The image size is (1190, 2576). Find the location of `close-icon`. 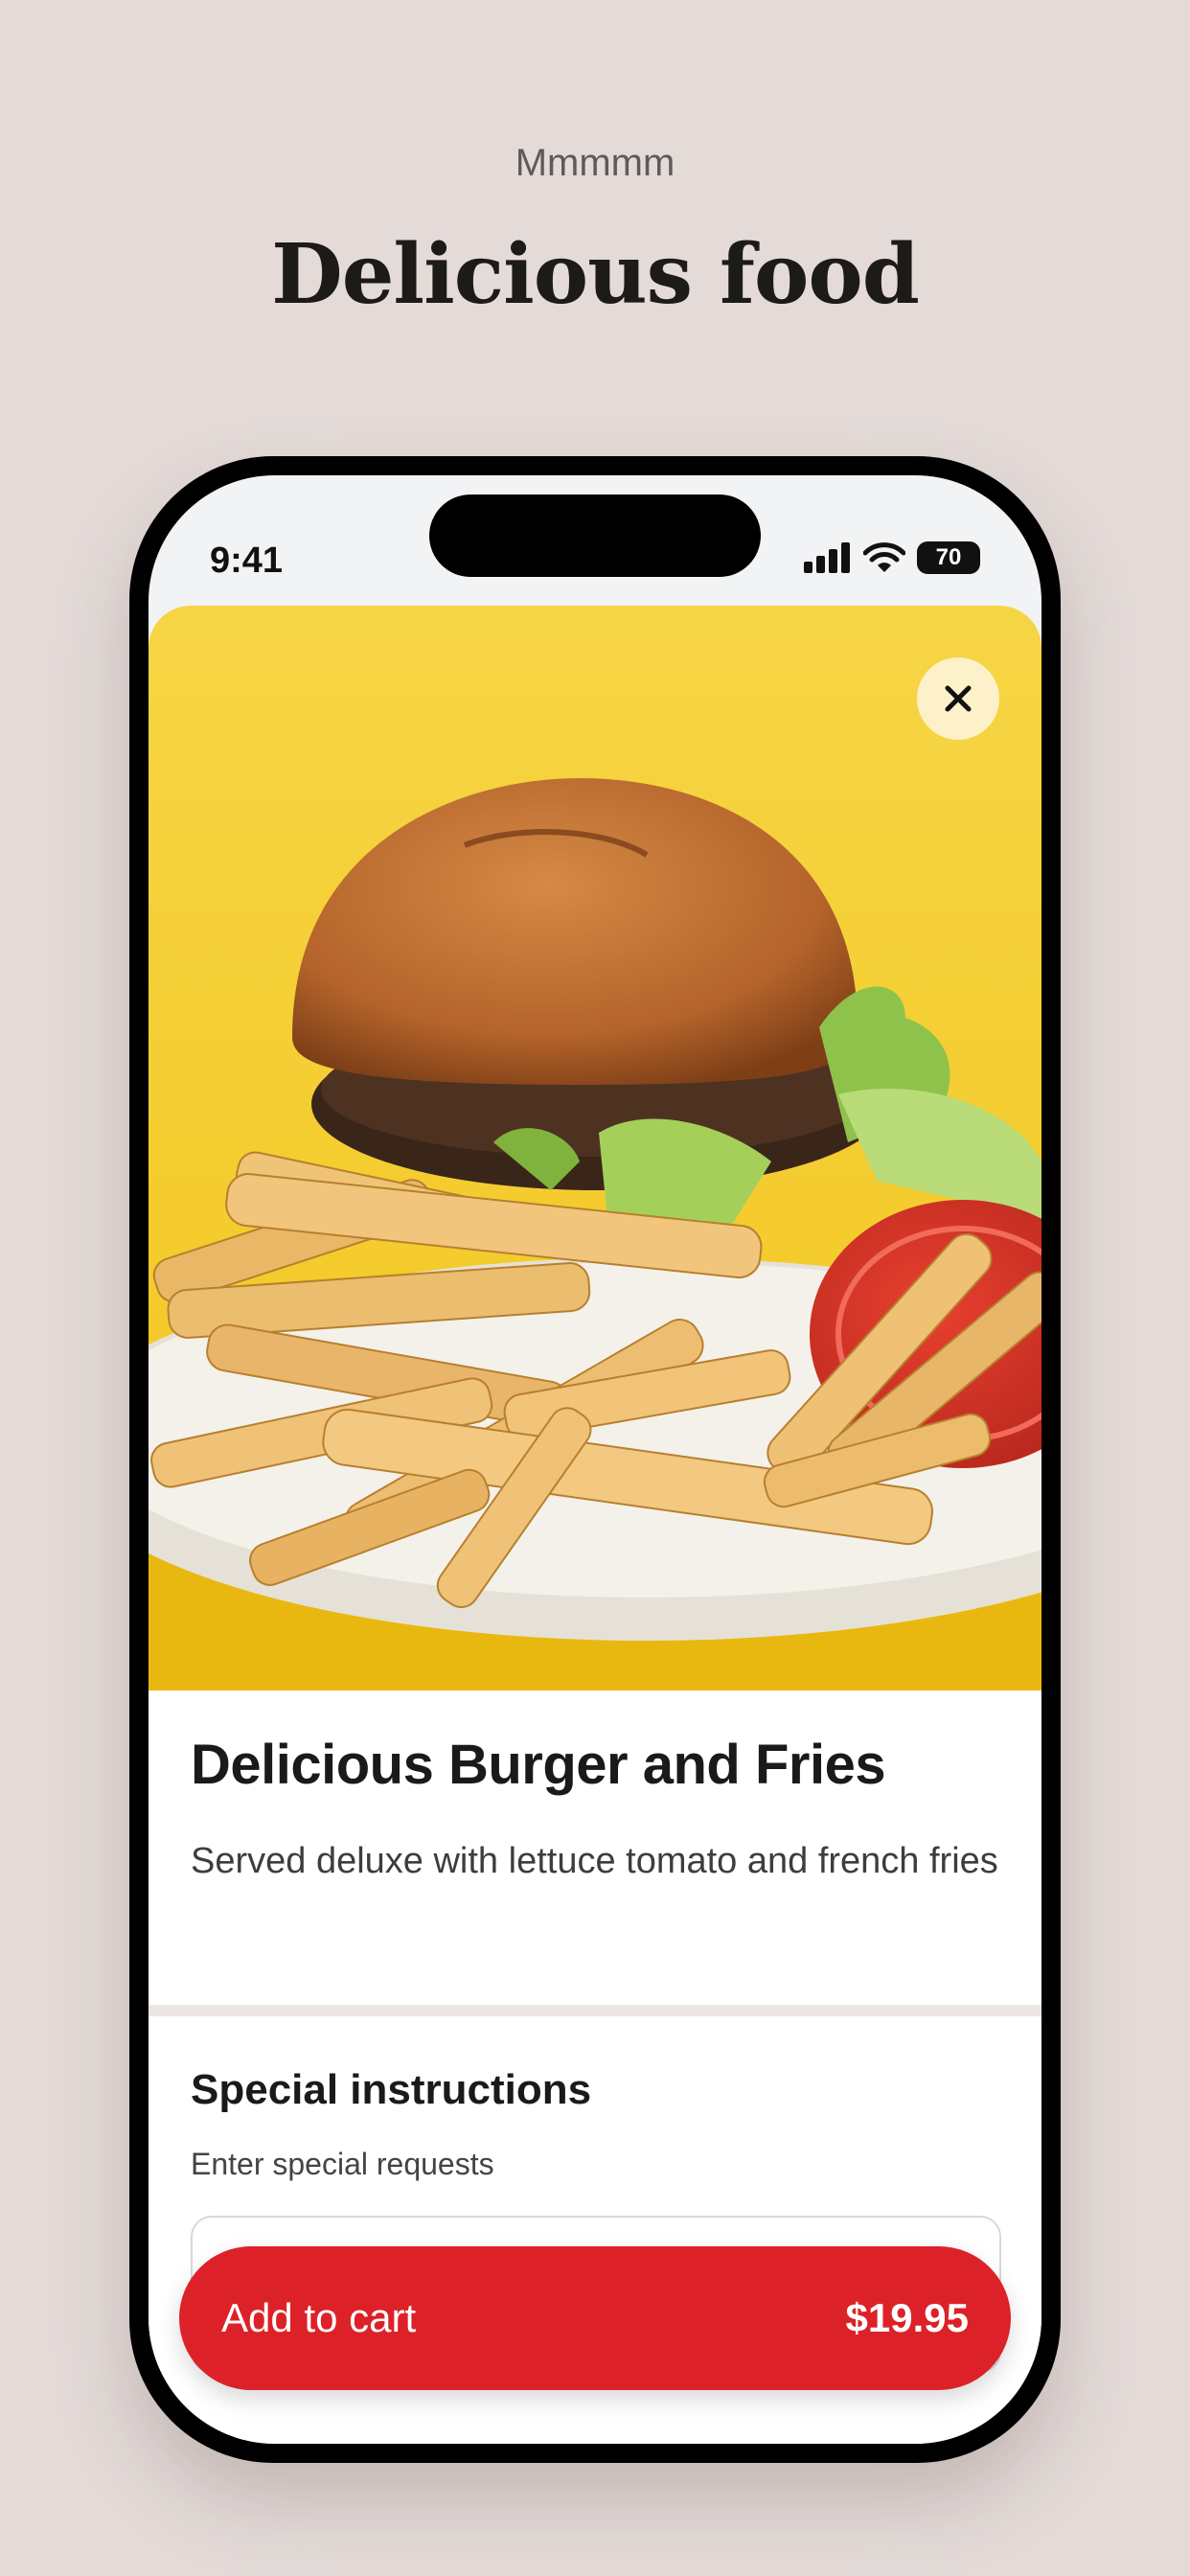

close-icon is located at coordinates (959, 698).